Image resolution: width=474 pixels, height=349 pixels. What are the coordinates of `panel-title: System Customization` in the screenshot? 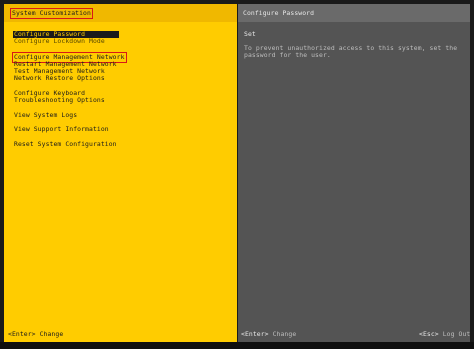 It's located at (51, 13).